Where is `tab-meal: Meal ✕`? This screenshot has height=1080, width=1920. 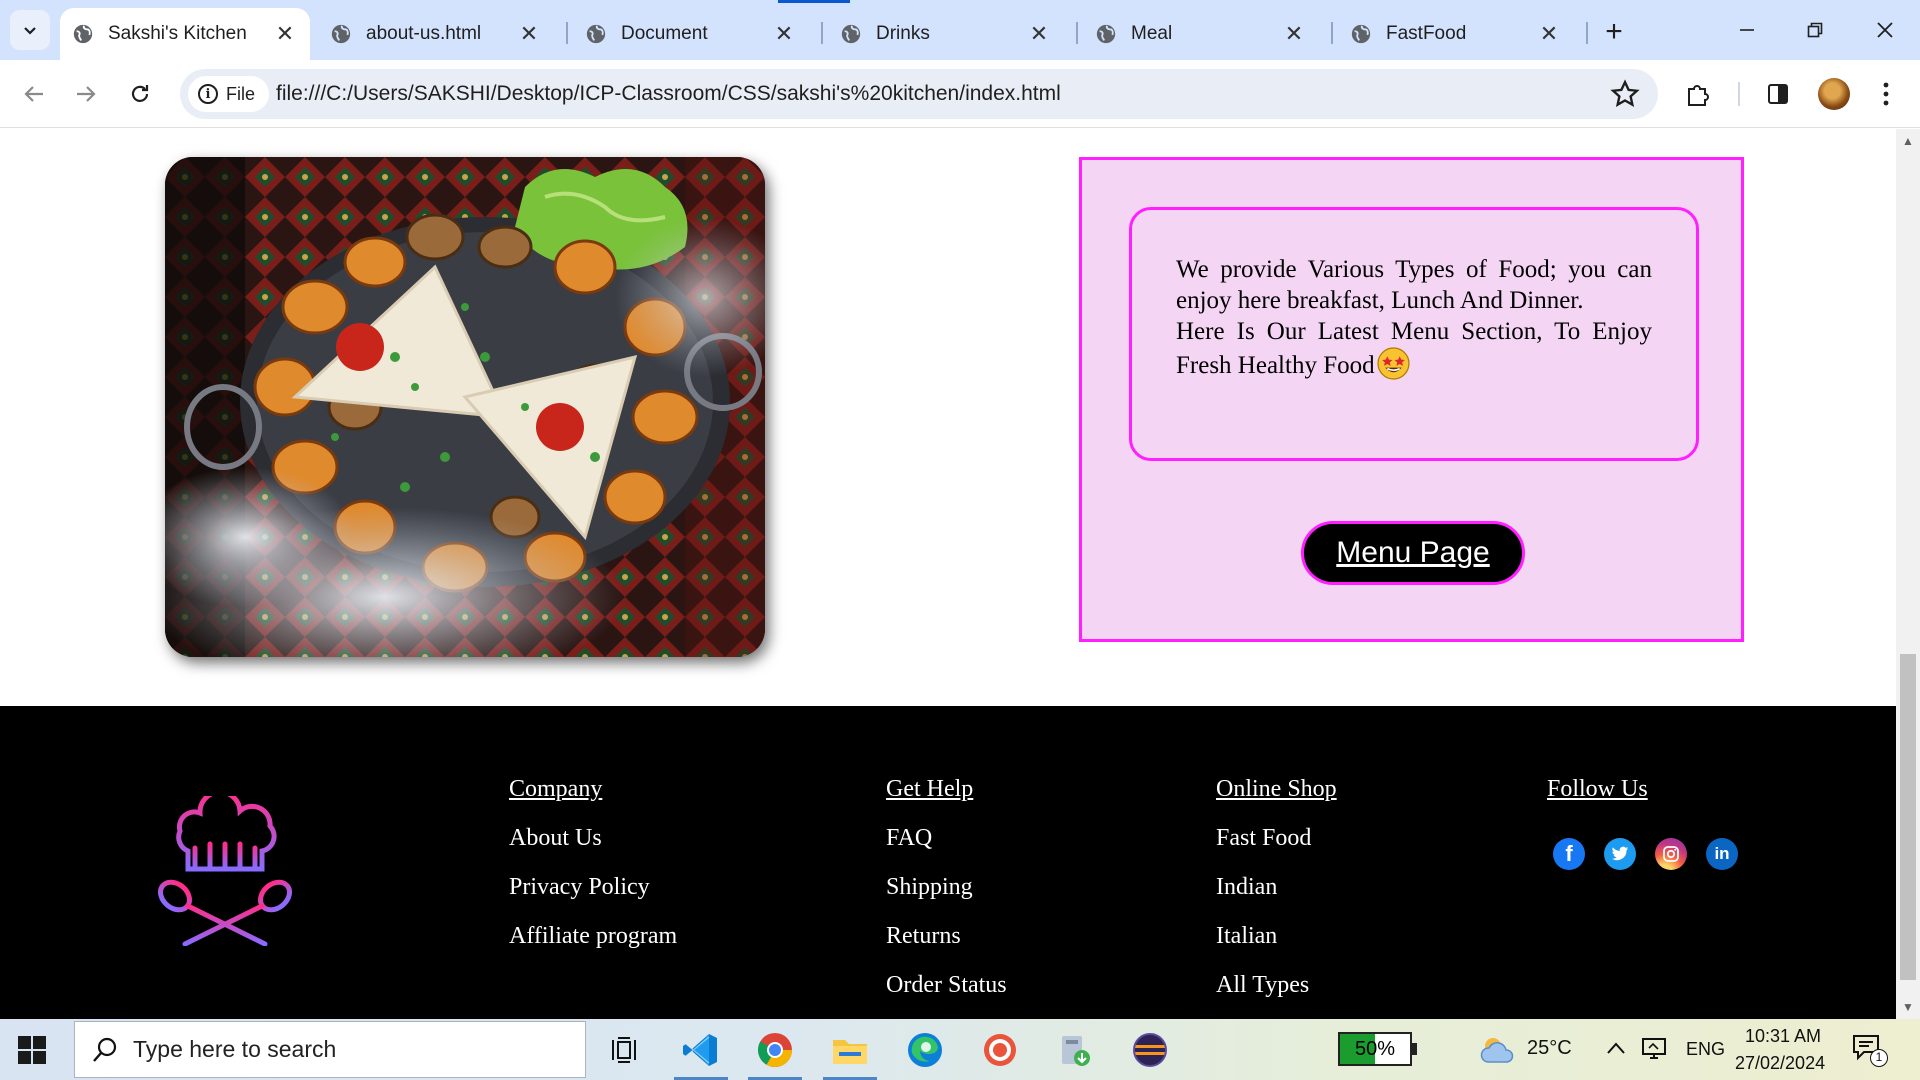 tab-meal: Meal ✕ is located at coordinates (1201, 34).